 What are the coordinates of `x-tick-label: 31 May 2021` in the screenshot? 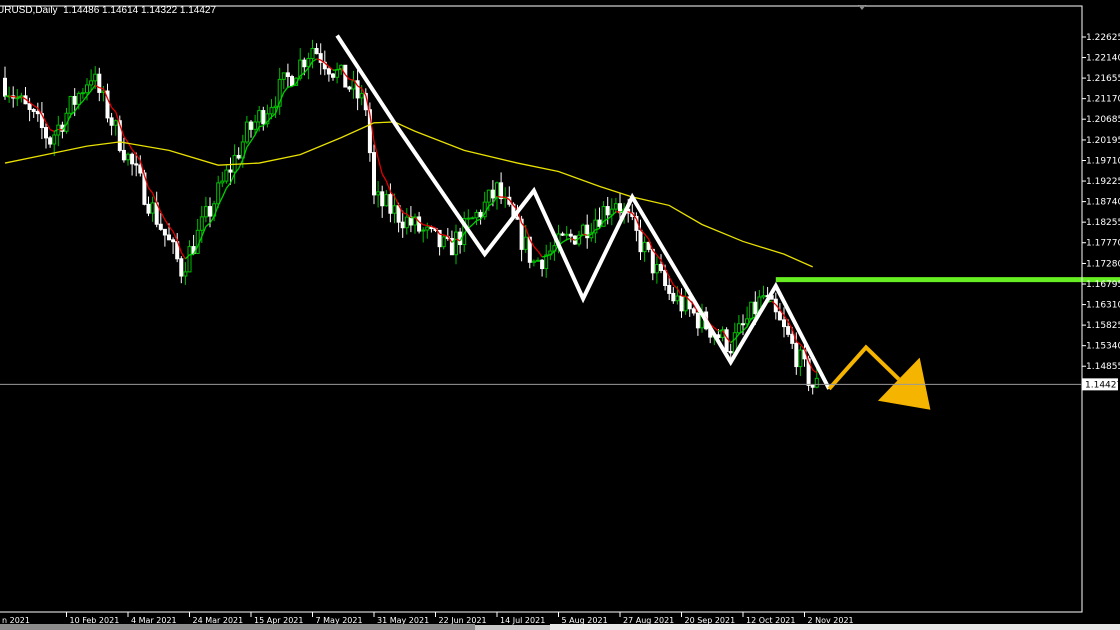 It's located at (403, 620).